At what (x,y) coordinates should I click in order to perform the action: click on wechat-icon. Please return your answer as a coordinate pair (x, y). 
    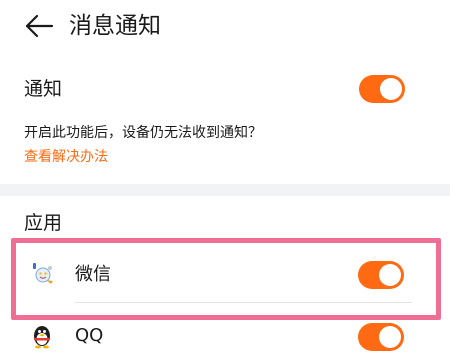
    Looking at the image, I should click on (42, 274).